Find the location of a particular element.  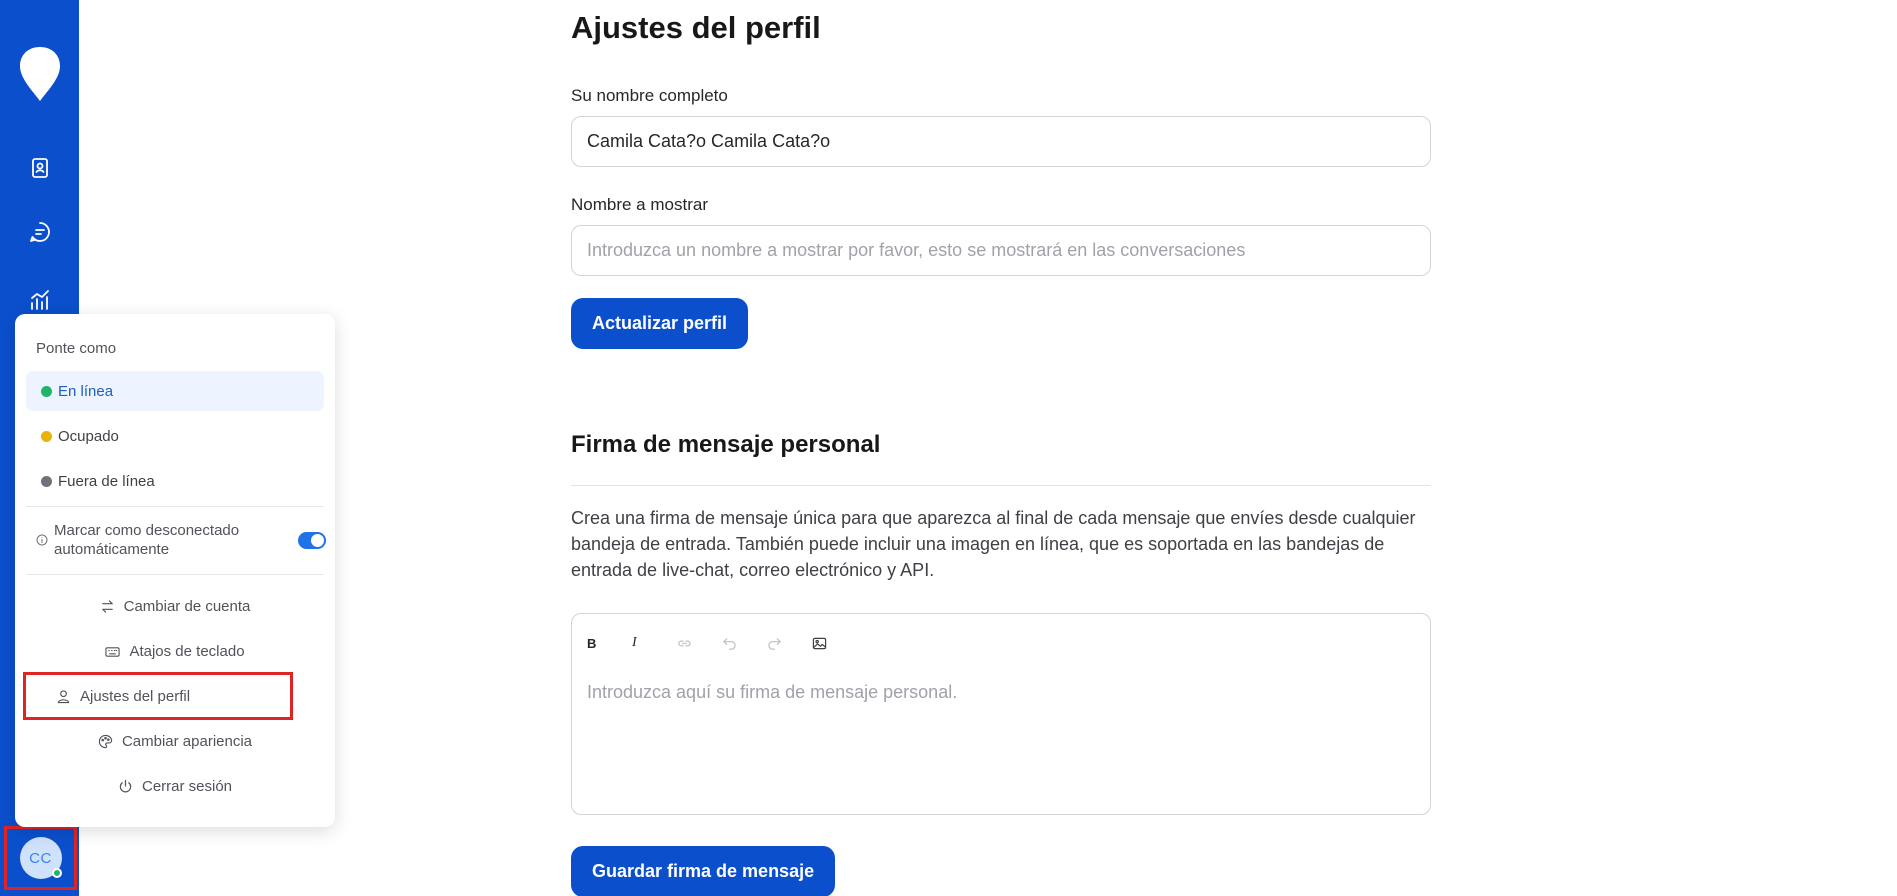

full-name-label: Su nombre completo is located at coordinates (649, 95).